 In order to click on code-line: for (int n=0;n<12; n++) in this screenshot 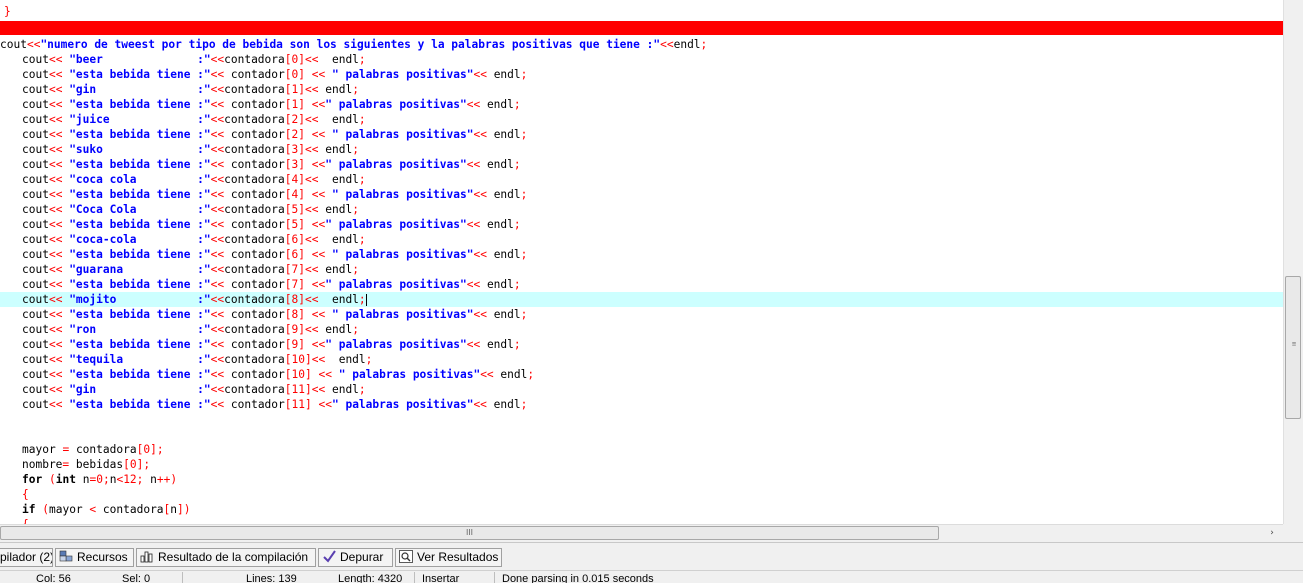, I will do `click(641, 479)`.